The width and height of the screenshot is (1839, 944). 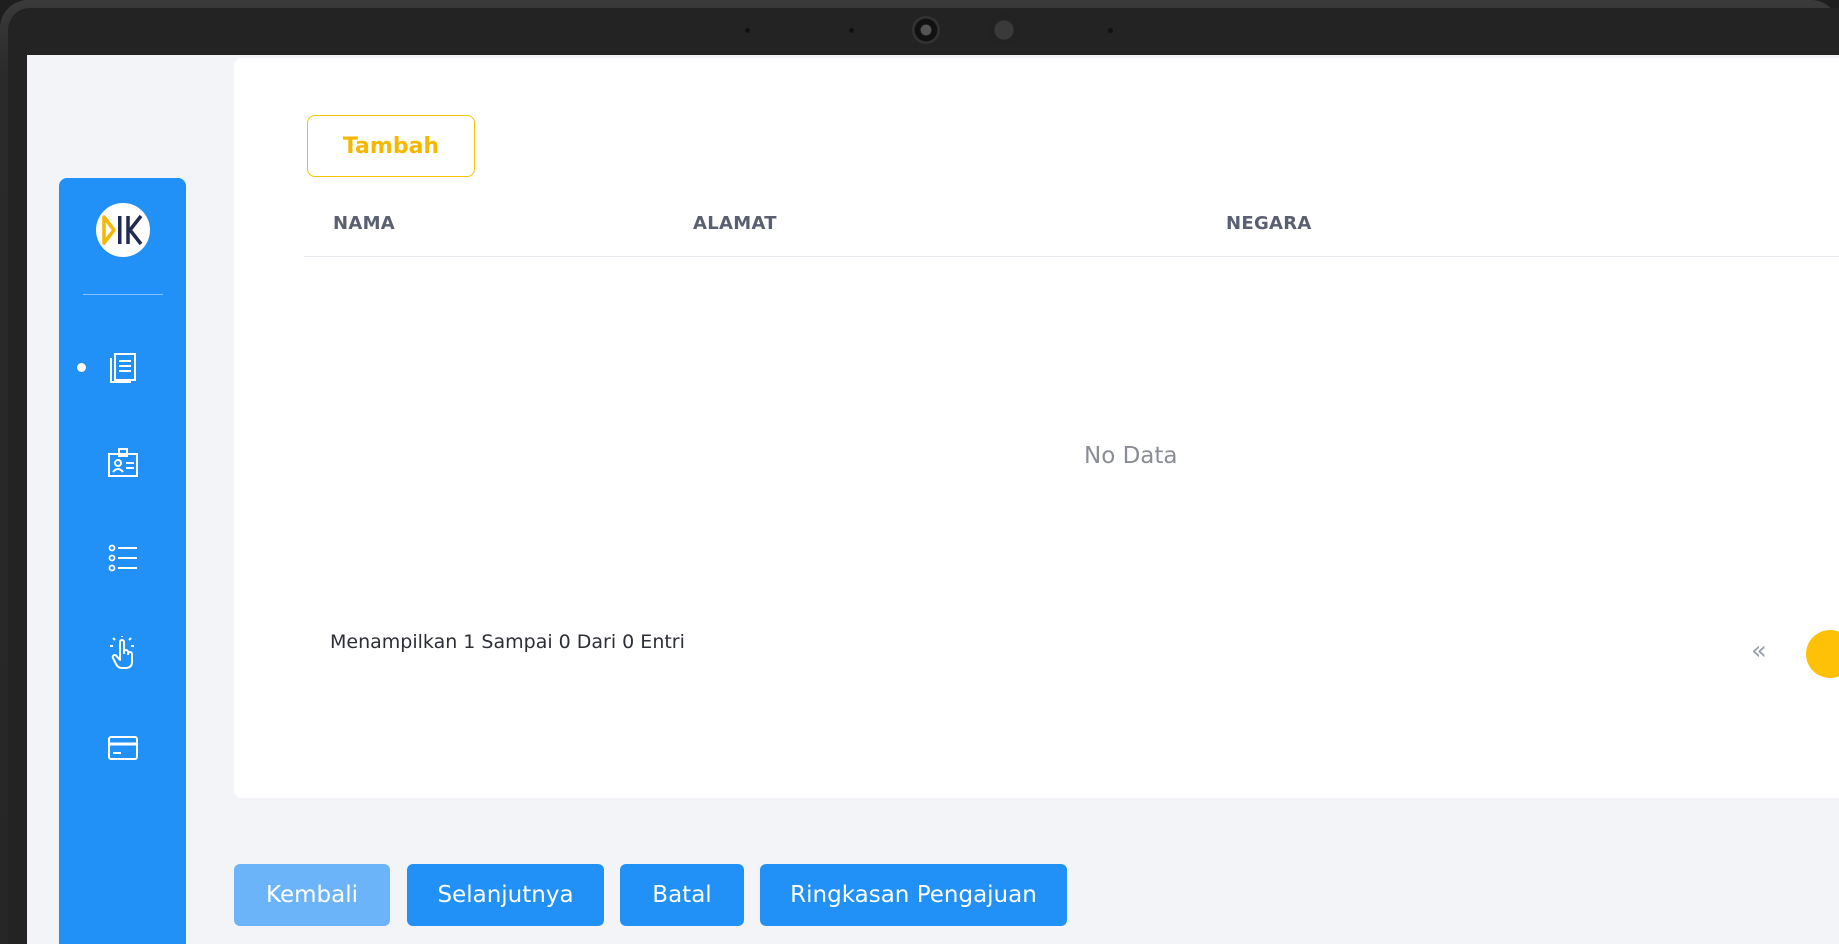 I want to click on sidebar-item-documents, so click(x=123, y=368).